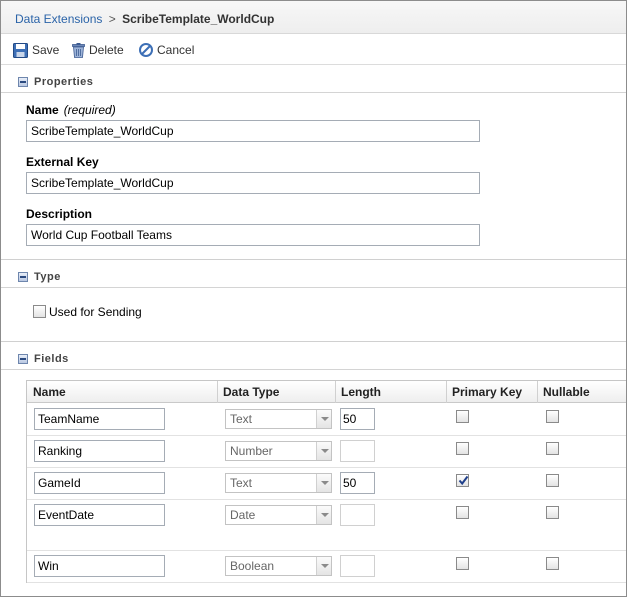 The height and width of the screenshot is (597, 627). I want to click on table-row: Number, so click(326, 452).